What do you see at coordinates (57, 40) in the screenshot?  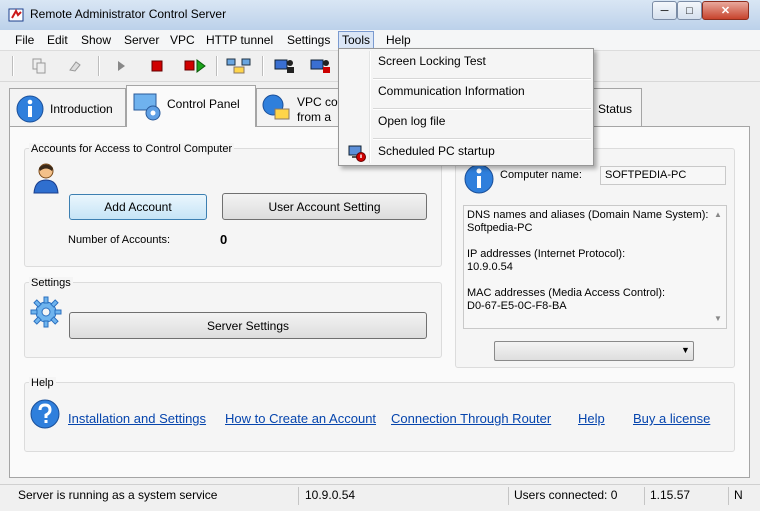 I see `menu-edit: Edit` at bounding box center [57, 40].